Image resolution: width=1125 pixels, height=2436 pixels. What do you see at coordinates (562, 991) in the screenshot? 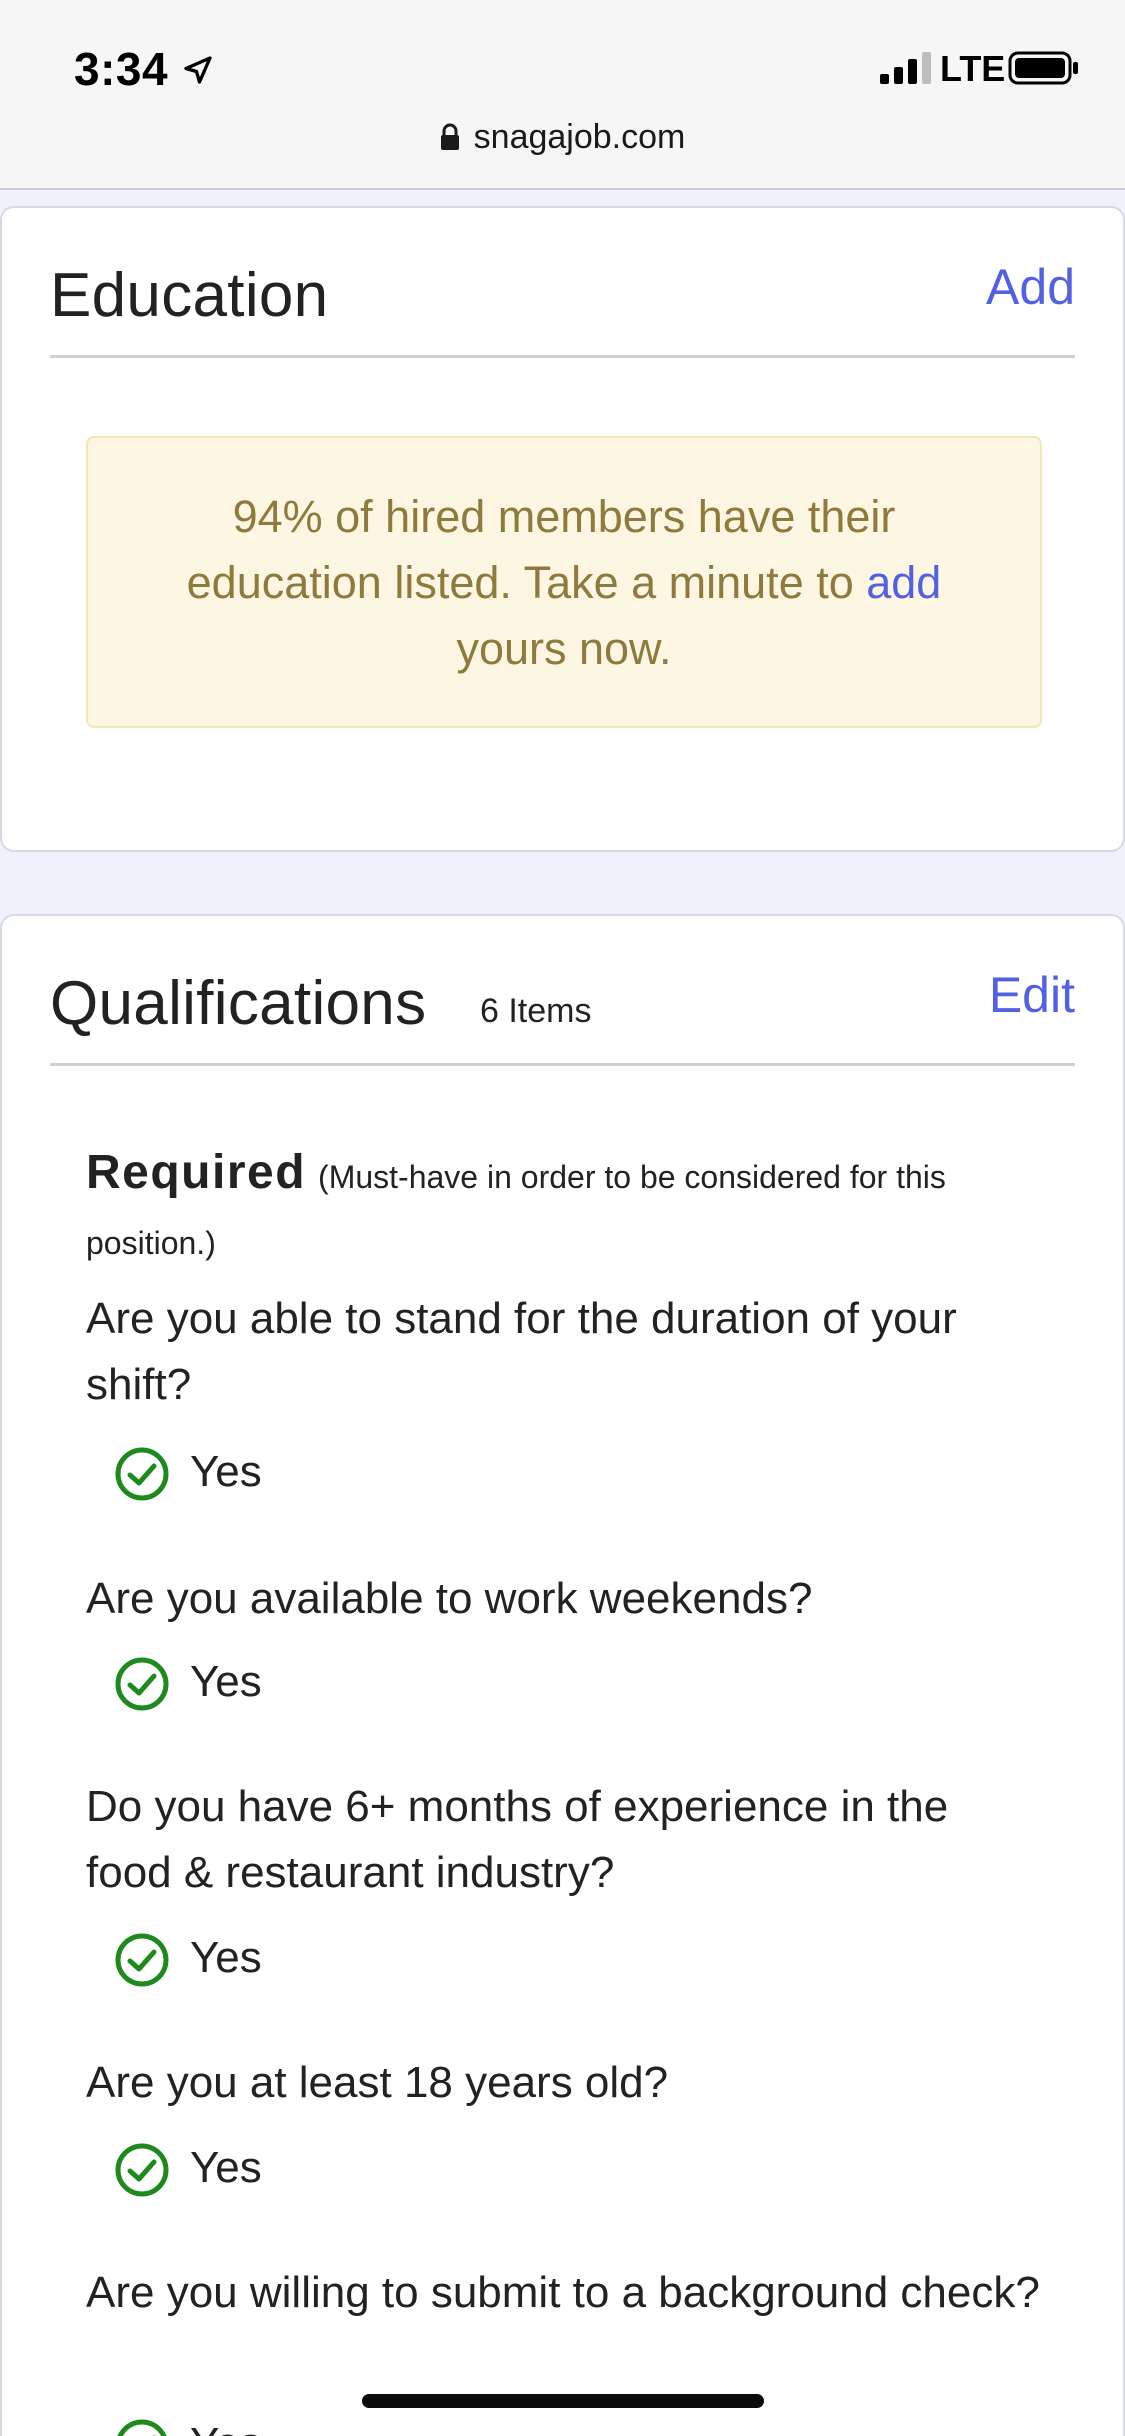
I see `qualifications-header: Qualifications 6 Items Edit` at bounding box center [562, 991].